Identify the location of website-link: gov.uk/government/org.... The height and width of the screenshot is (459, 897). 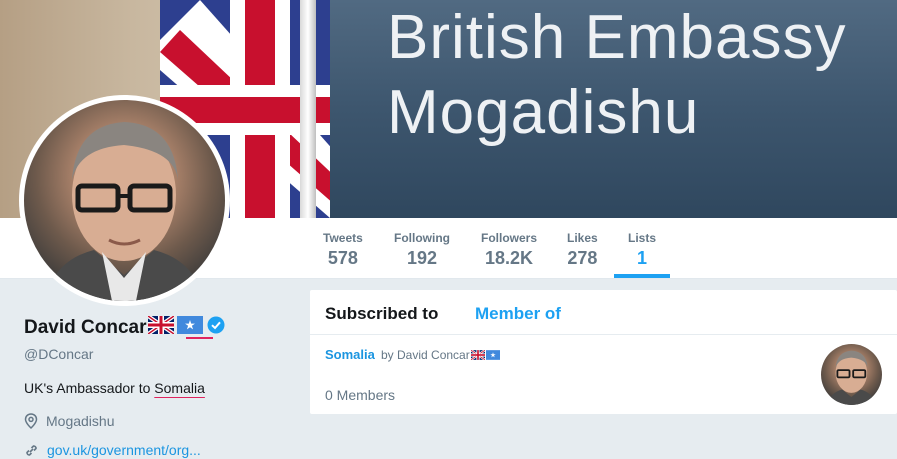
(124, 450).